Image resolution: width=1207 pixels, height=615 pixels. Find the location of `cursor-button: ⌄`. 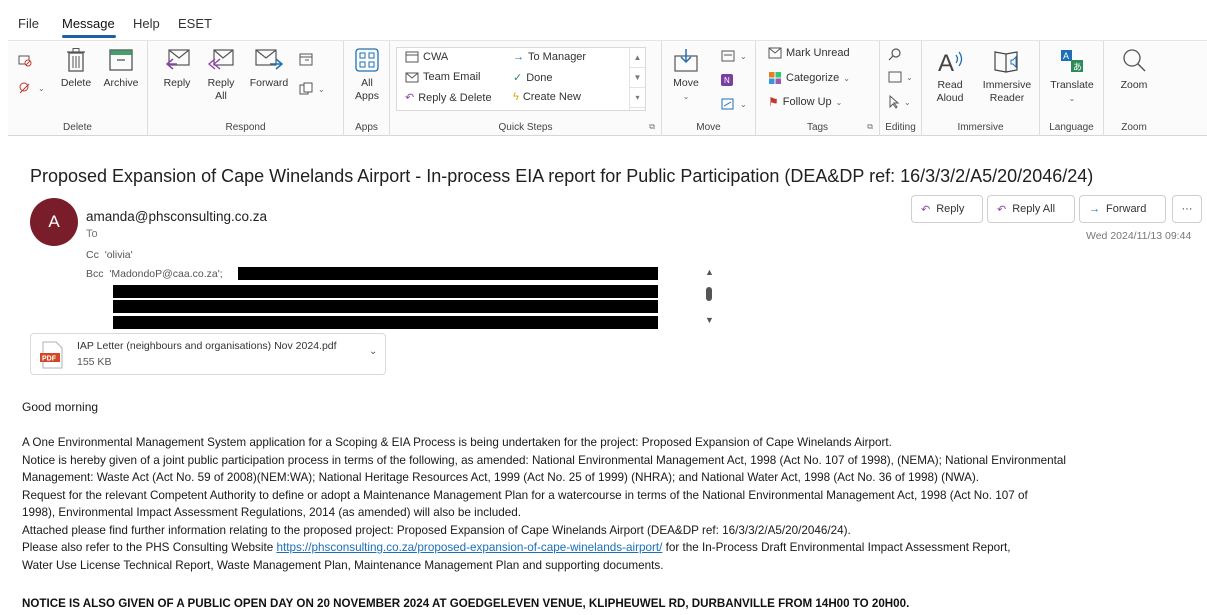

cursor-button: ⌄ is located at coordinates (899, 102).